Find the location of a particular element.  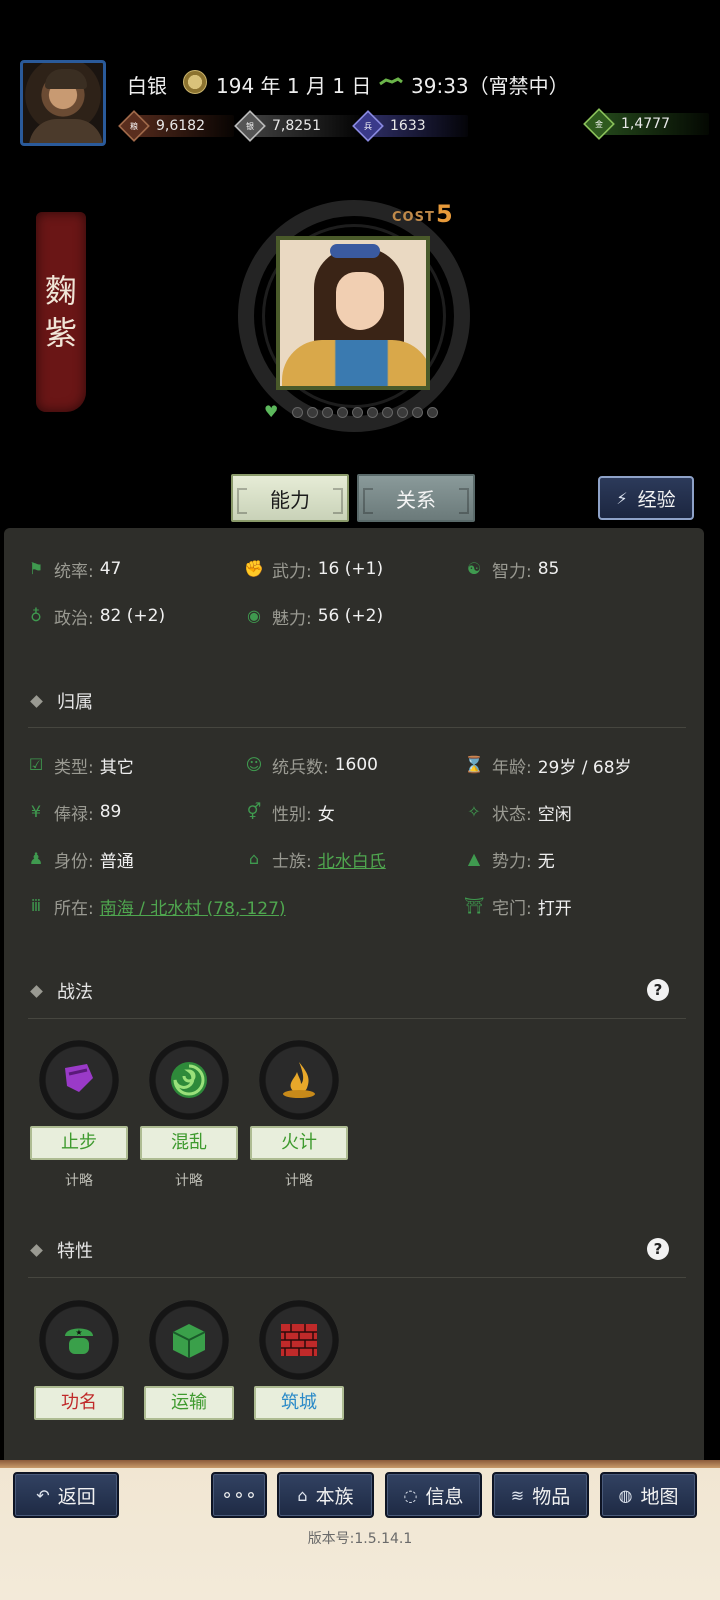

character-portrait is located at coordinates (353, 313).